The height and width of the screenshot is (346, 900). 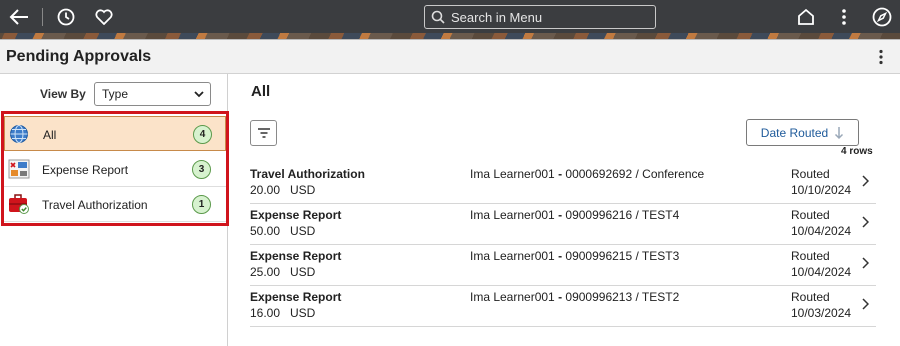 I want to click on more-actions-icon, so click(x=844, y=17).